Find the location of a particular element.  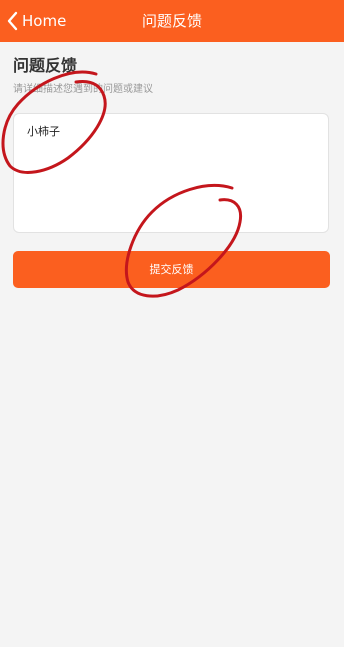

back-button: Home is located at coordinates (36, 21).